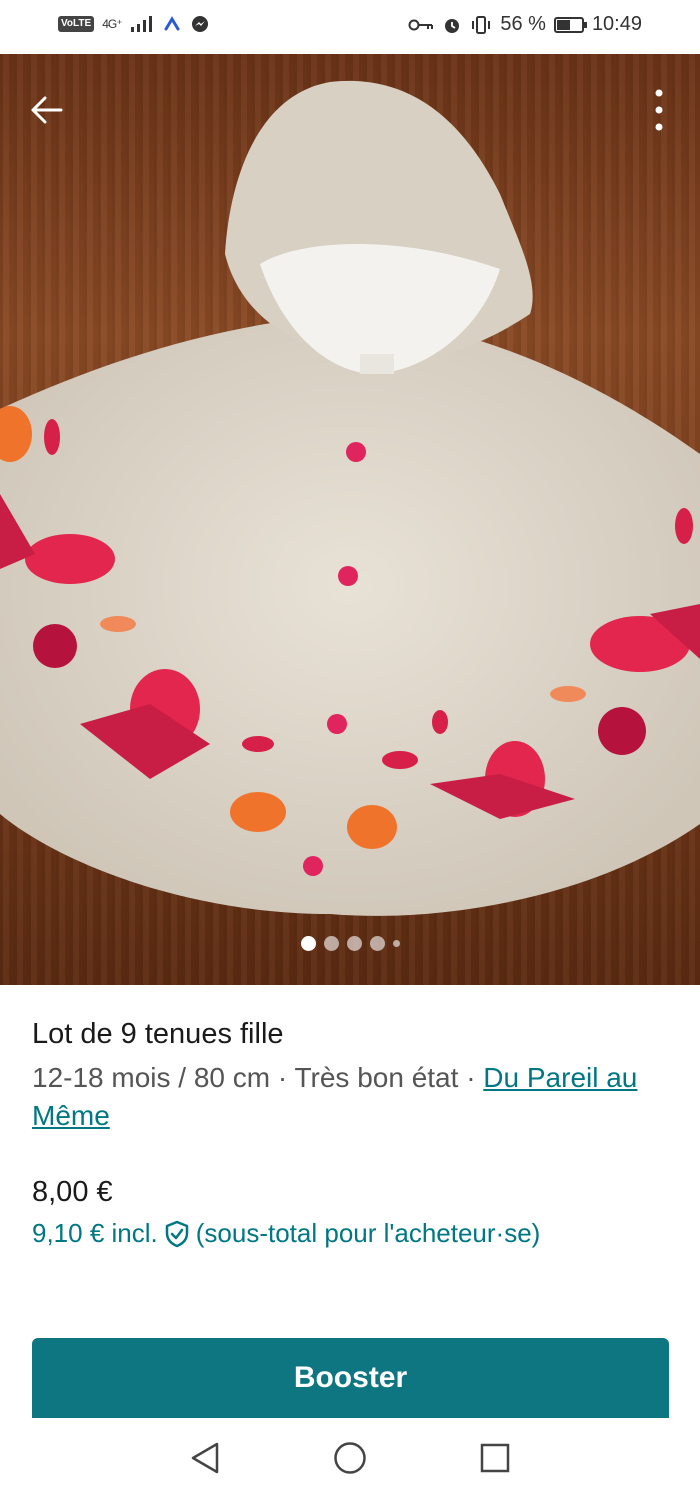  What do you see at coordinates (616, 24) in the screenshot?
I see `clock: 10:49` at bounding box center [616, 24].